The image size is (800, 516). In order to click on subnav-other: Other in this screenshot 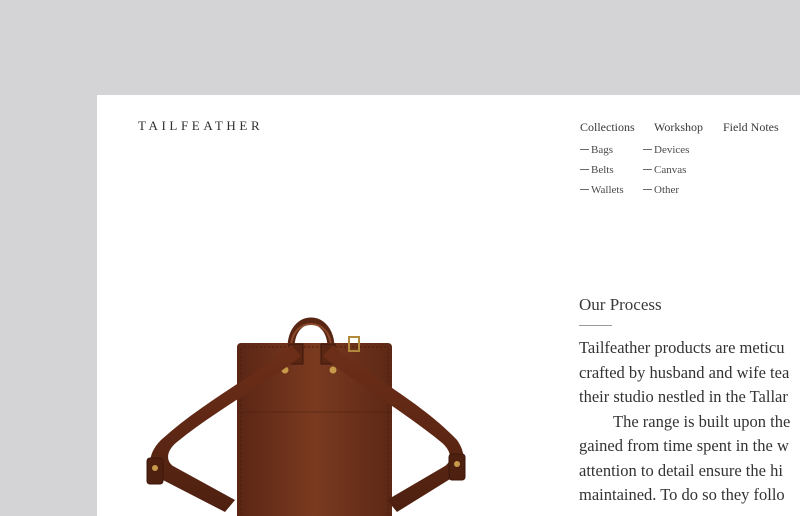, I will do `click(661, 190)`.